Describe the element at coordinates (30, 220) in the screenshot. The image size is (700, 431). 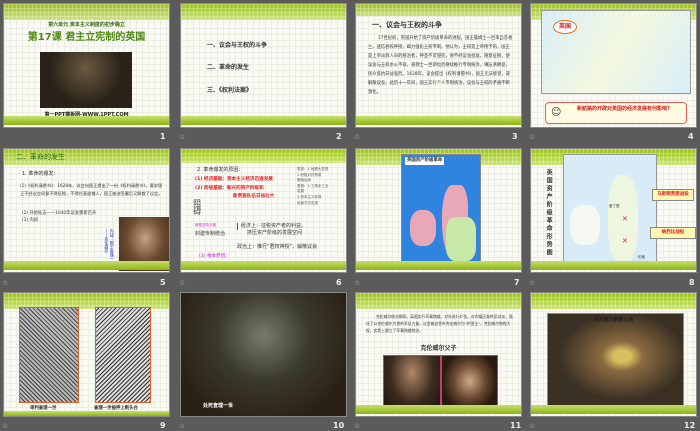
I see `paragraph: (3) 内战` at that location.